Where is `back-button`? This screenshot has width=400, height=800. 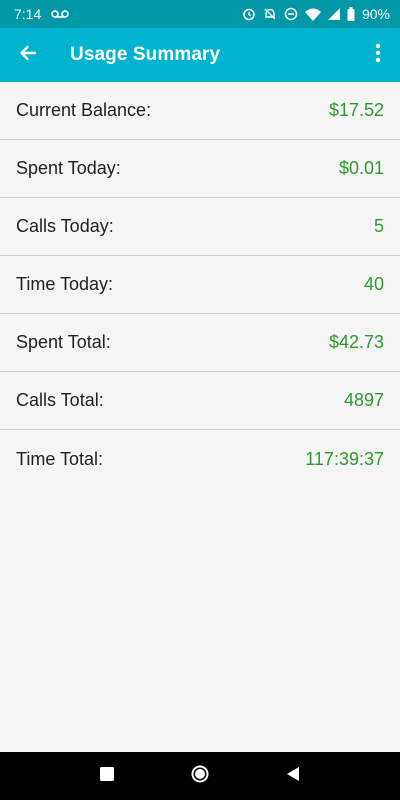
back-button is located at coordinates (28, 55).